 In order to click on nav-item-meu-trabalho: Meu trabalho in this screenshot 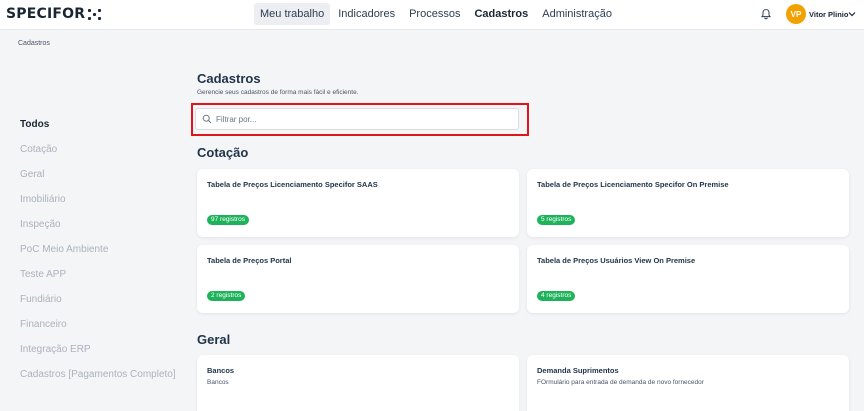, I will do `click(292, 14)`.